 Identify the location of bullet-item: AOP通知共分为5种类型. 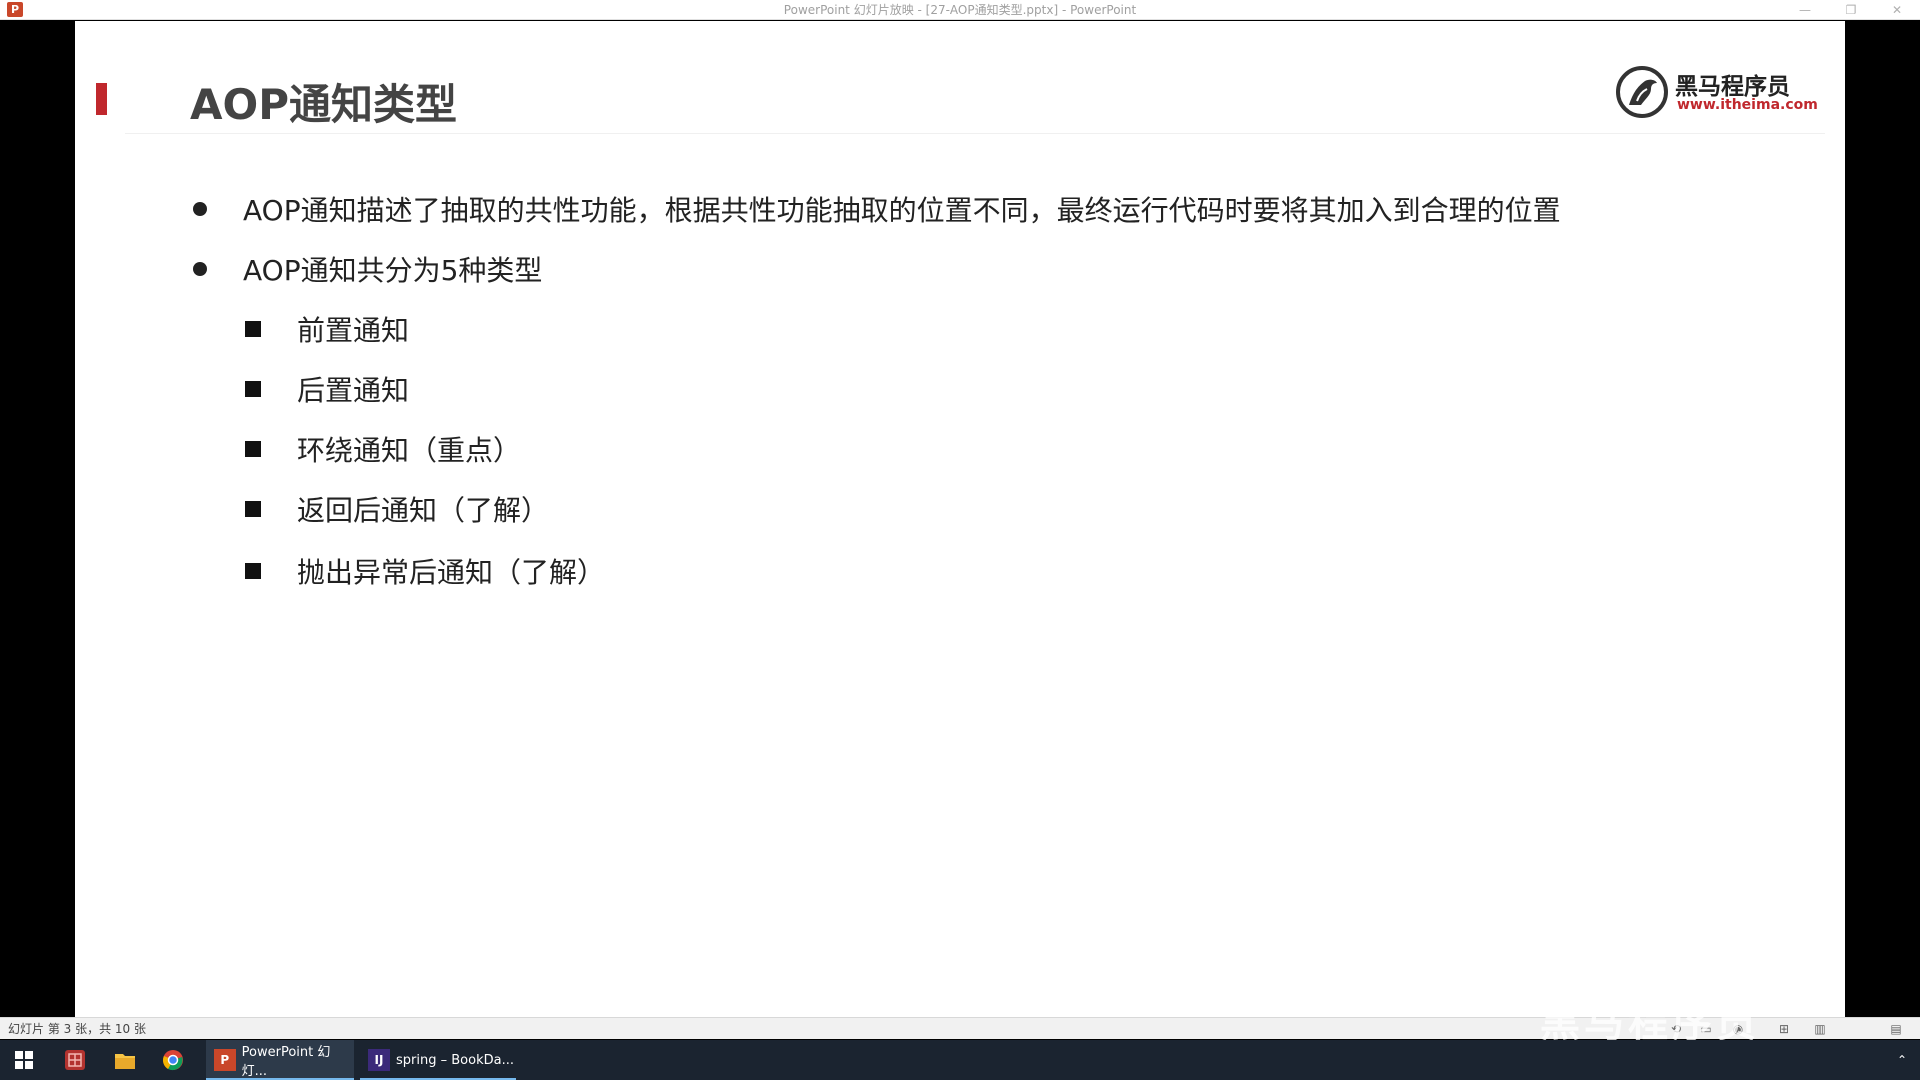
(367, 269).